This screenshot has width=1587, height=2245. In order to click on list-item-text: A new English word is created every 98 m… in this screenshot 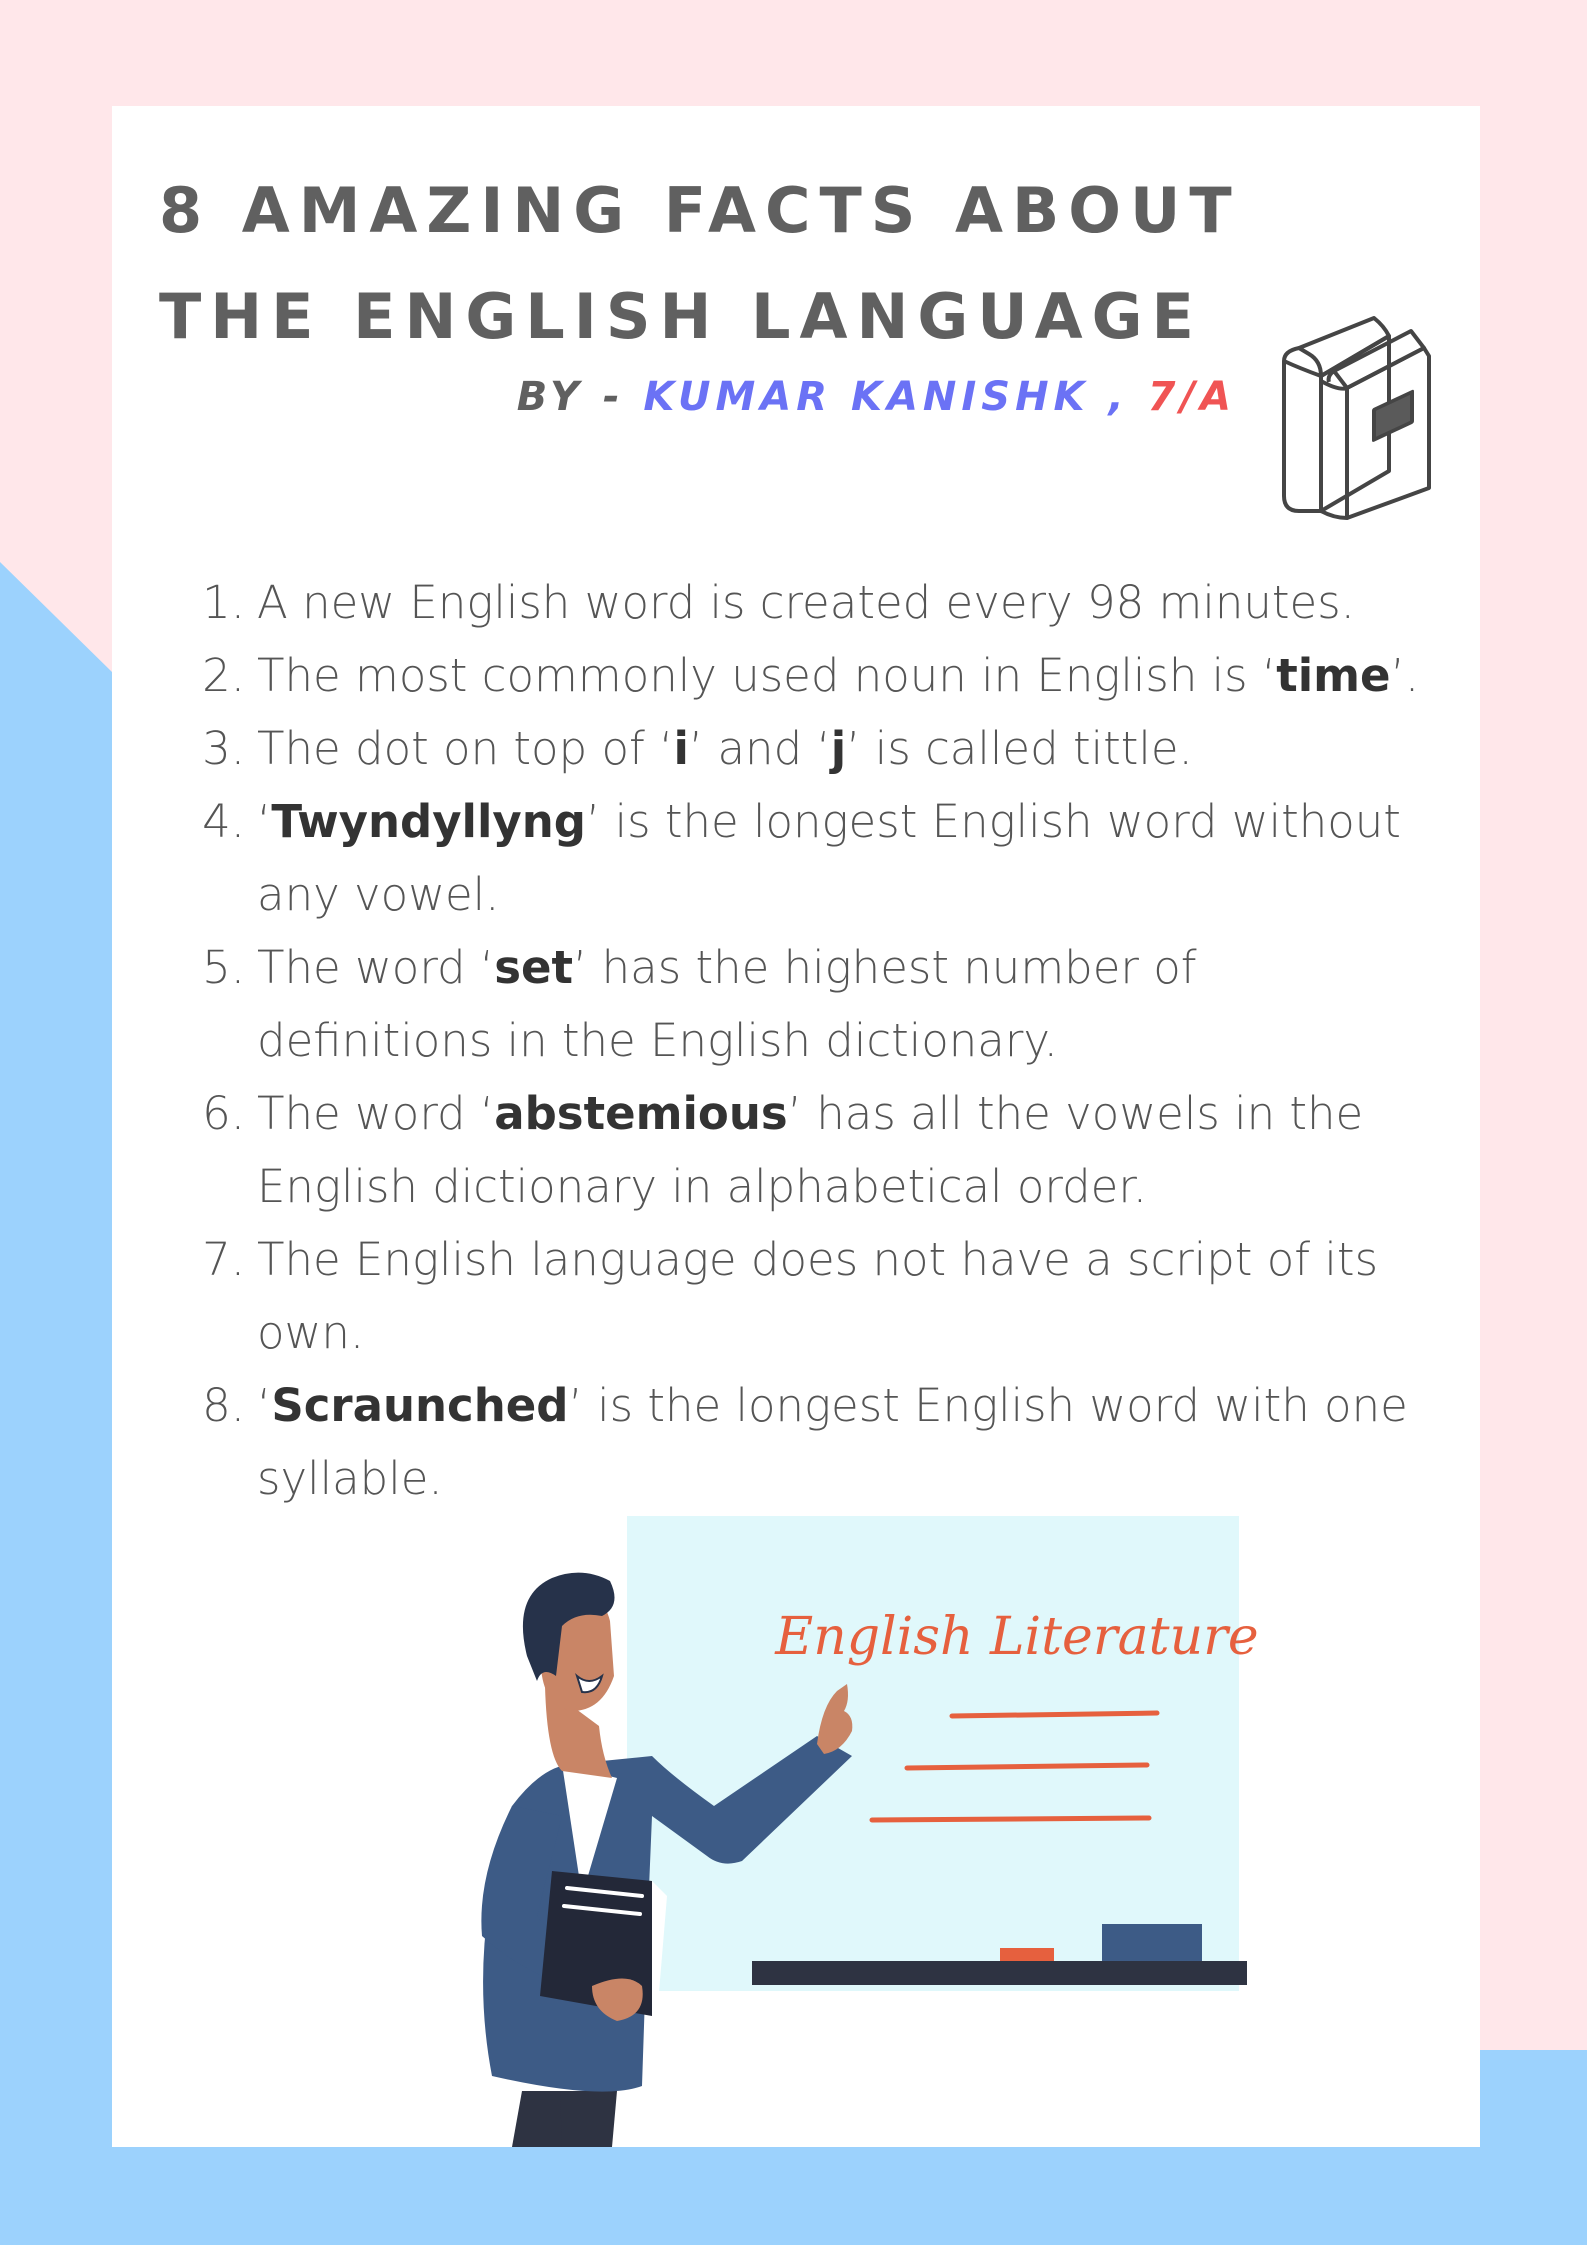, I will do `click(806, 602)`.